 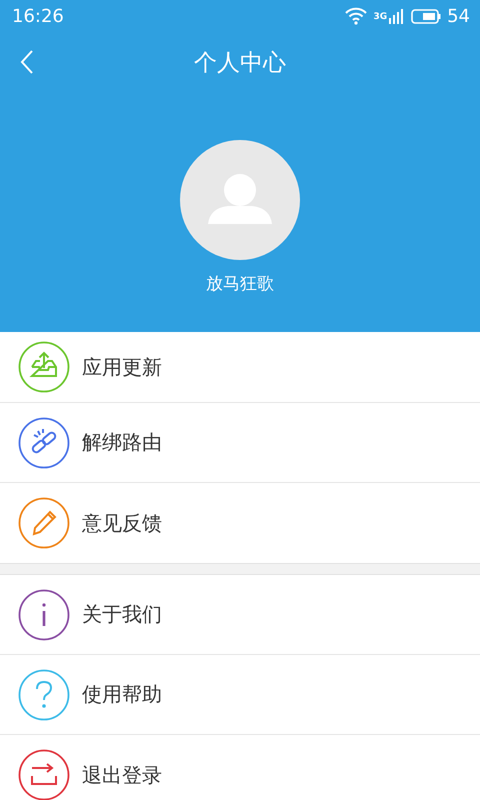 What do you see at coordinates (122, 614) in the screenshot?
I see `menu-label: 关于我们` at bounding box center [122, 614].